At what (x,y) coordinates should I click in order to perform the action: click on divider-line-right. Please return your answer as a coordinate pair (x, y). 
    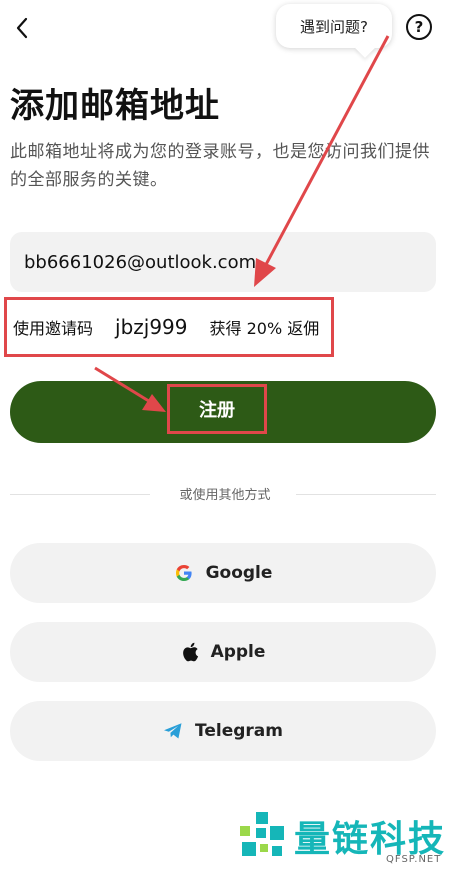
    Looking at the image, I should click on (366, 494).